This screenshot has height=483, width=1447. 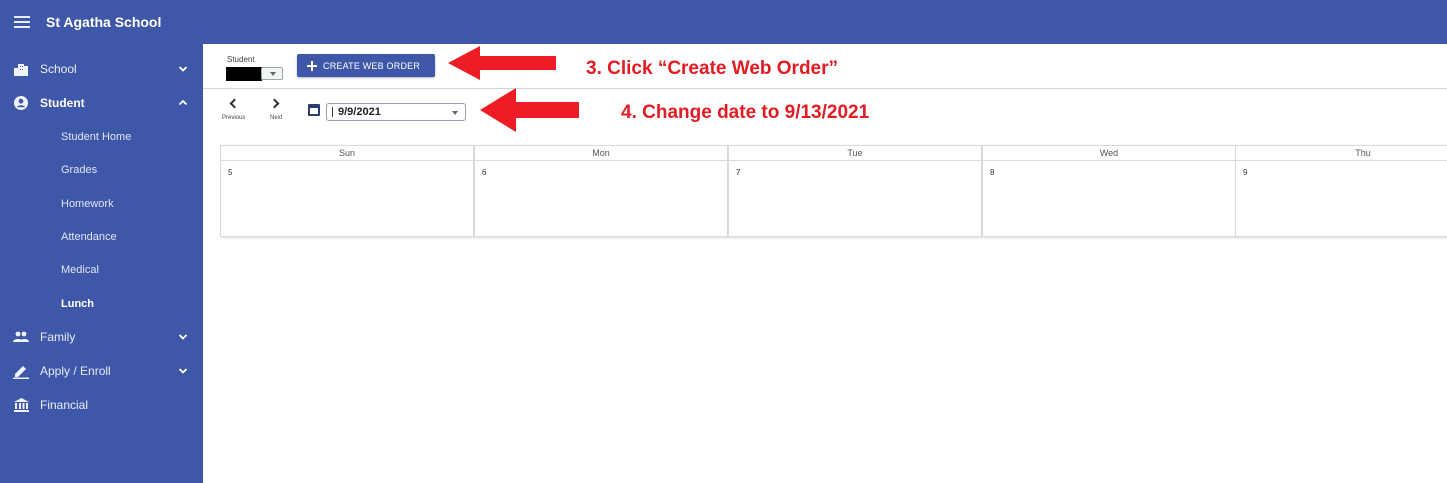 What do you see at coordinates (75, 371) in the screenshot?
I see `sidebar-item-label: Apply / Enroll` at bounding box center [75, 371].